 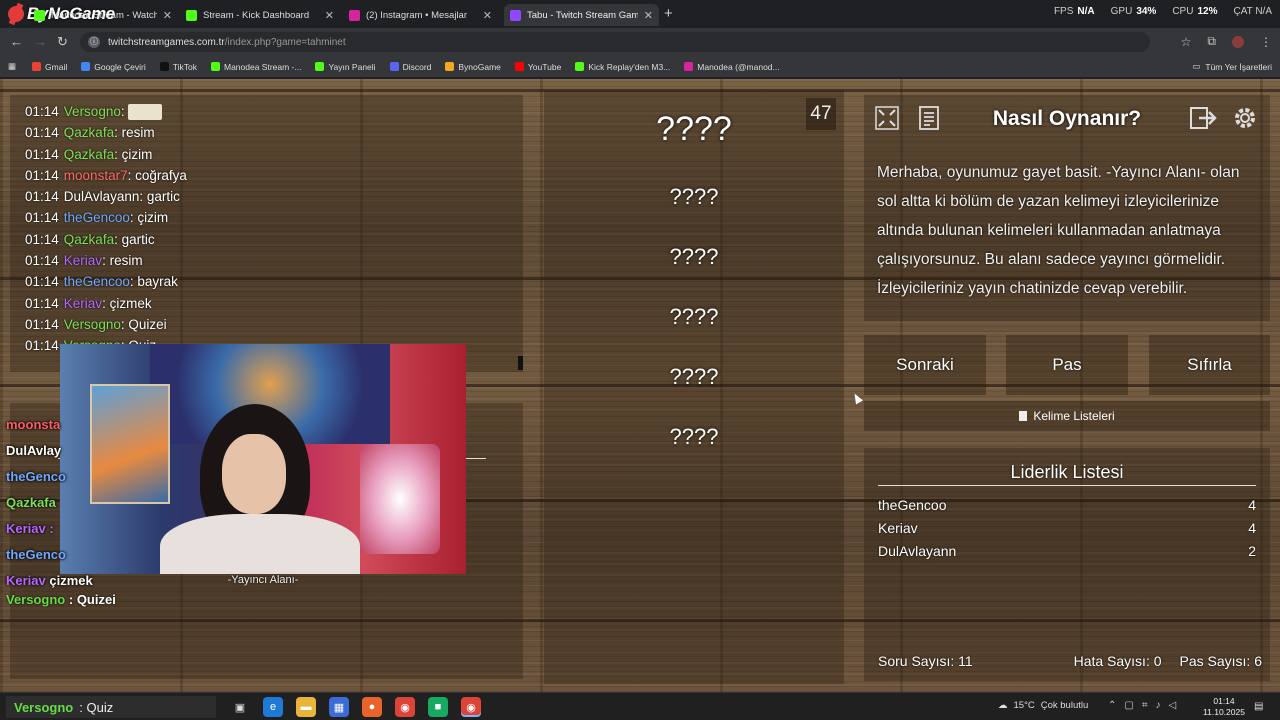 What do you see at coordinates (345, 67) in the screenshot?
I see `bookmark-item: Yayın Paneli` at bounding box center [345, 67].